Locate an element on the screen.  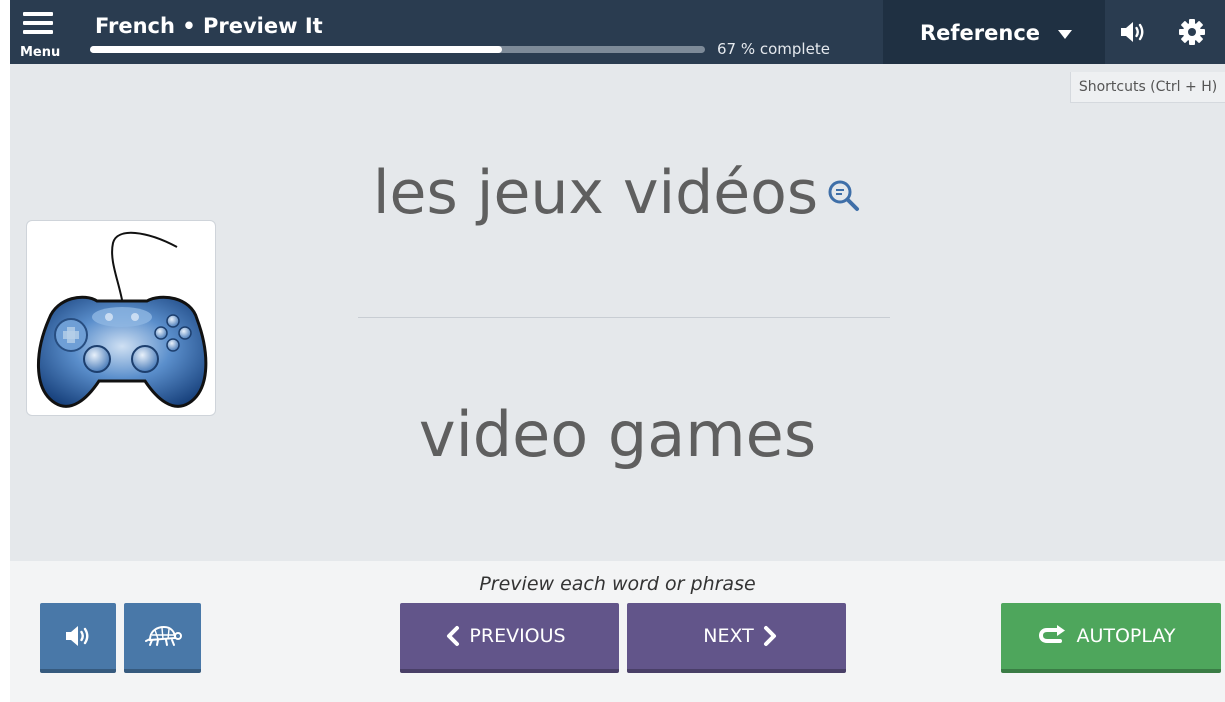
turtle-icon is located at coordinates (163, 635).